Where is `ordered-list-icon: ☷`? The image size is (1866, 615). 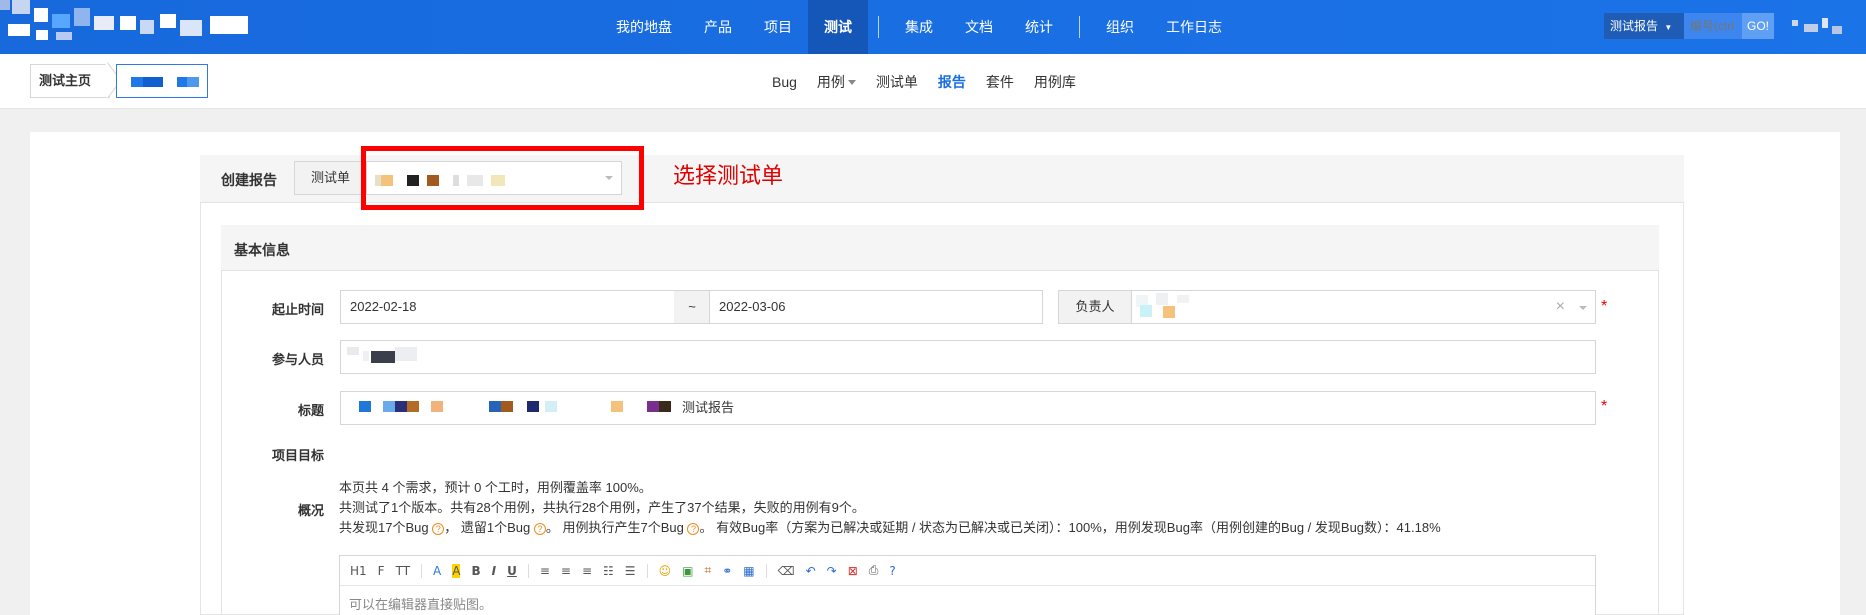
ordered-list-icon: ☷ is located at coordinates (608, 571).